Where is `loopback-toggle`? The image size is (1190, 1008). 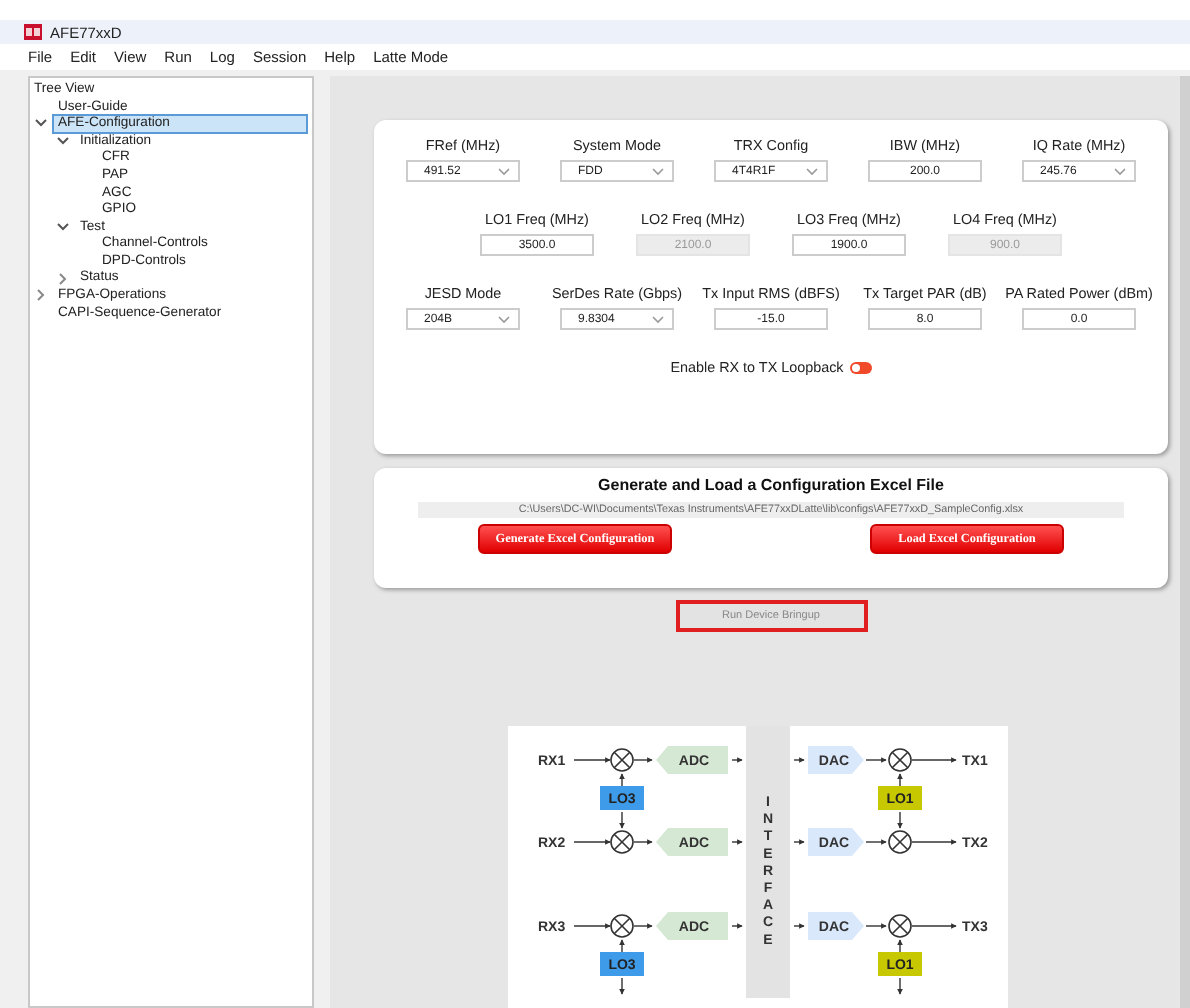
loopback-toggle is located at coordinates (860, 367).